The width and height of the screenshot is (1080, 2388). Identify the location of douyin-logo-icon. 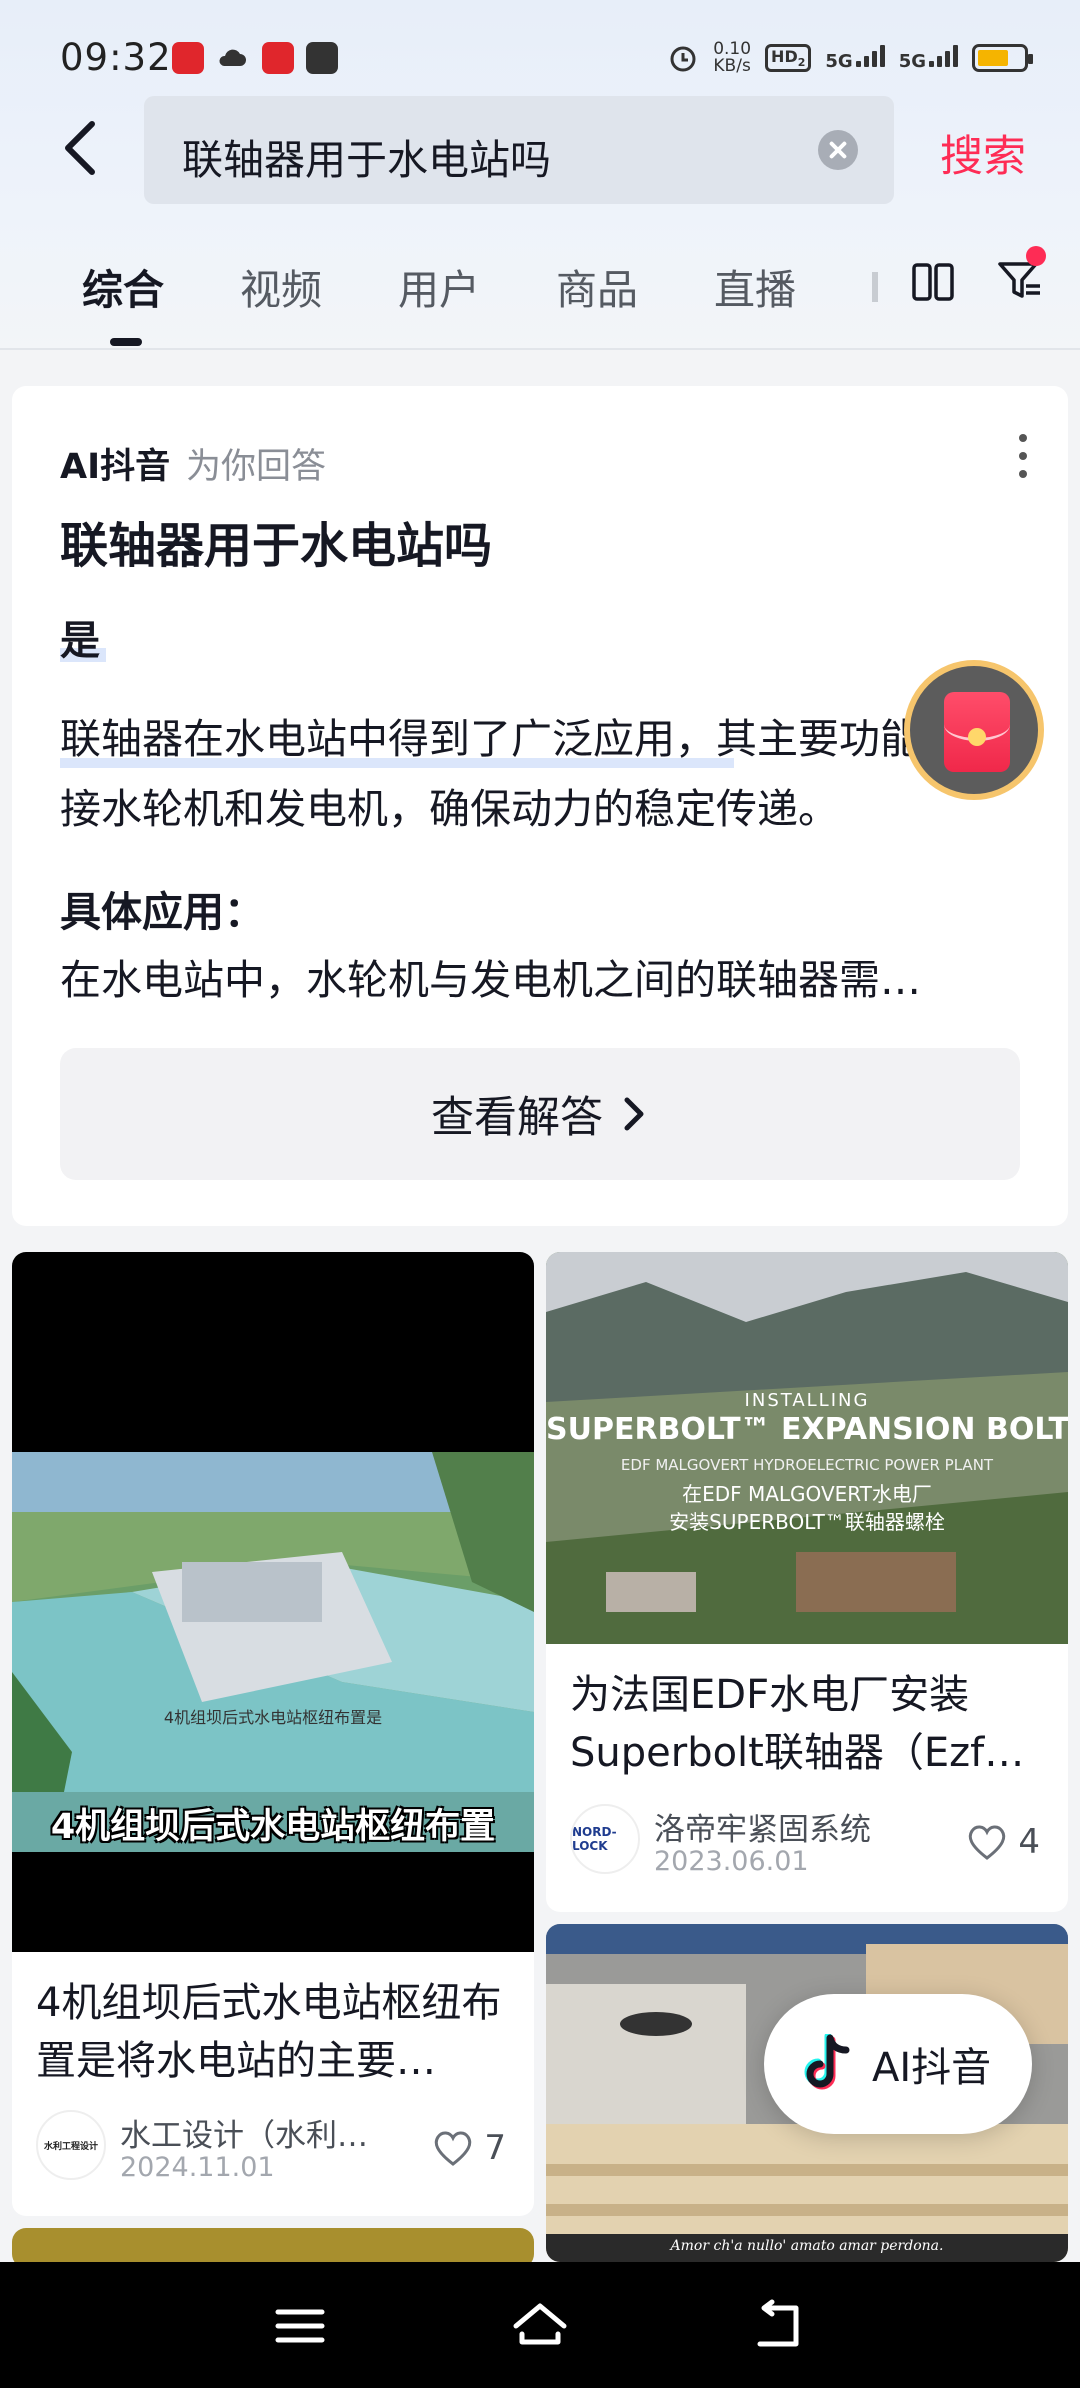
(827, 2062).